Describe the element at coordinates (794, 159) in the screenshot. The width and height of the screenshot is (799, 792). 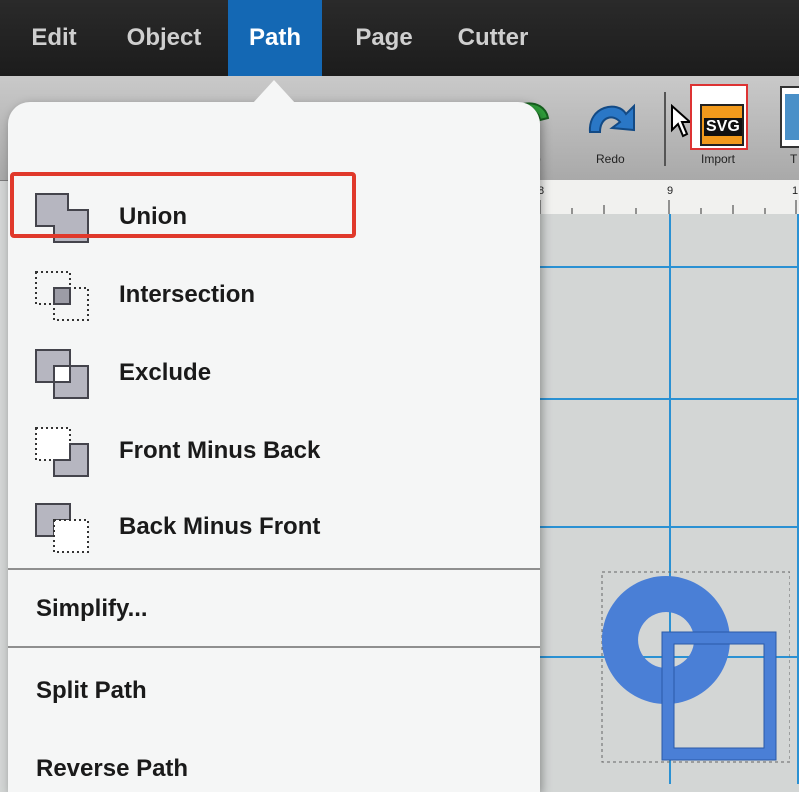
I see `trace-label: T` at that location.